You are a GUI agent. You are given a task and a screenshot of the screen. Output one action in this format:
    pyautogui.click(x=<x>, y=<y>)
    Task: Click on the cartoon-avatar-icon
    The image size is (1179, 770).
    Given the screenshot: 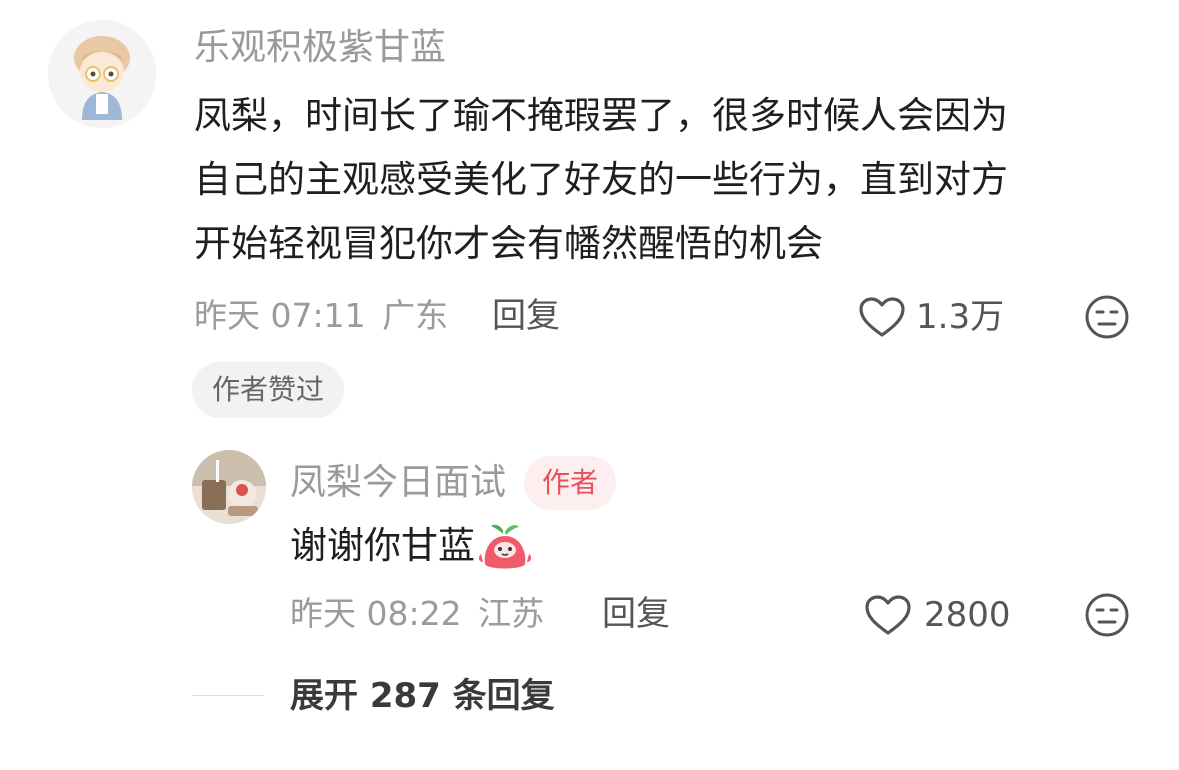 What is the action you would take?
    pyautogui.click(x=102, y=74)
    